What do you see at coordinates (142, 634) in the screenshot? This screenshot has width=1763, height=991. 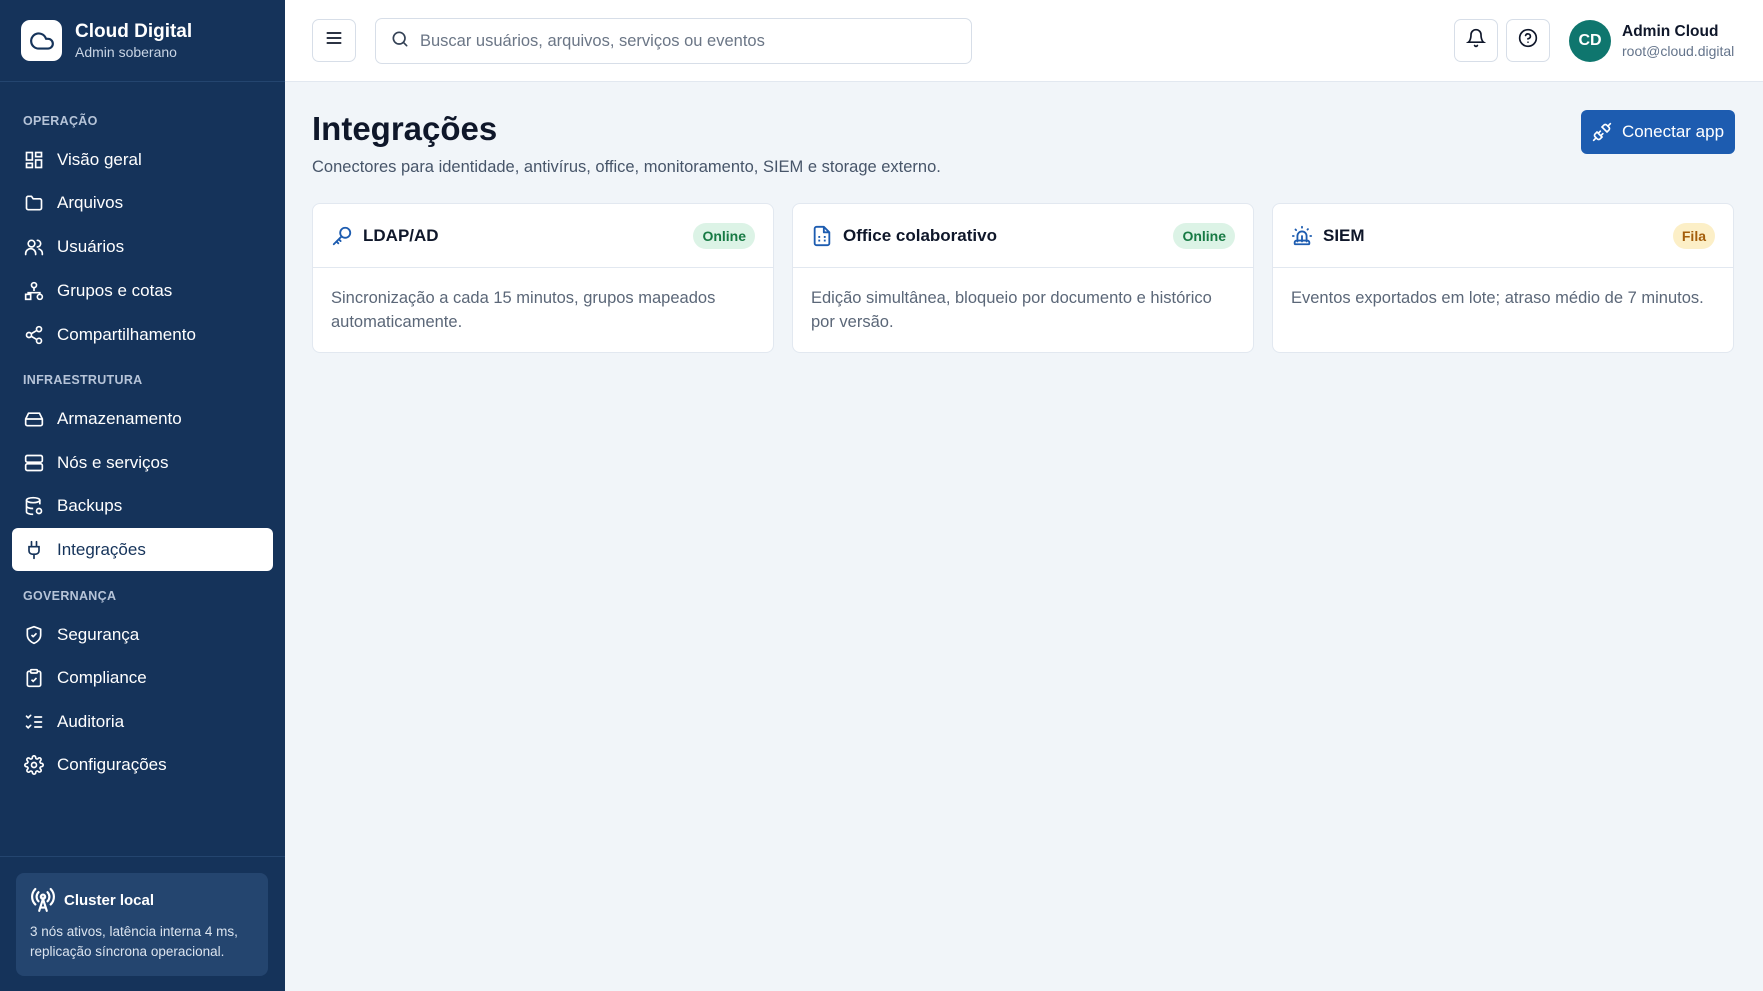 I see `sidebar-item-seguranca: Segurança` at bounding box center [142, 634].